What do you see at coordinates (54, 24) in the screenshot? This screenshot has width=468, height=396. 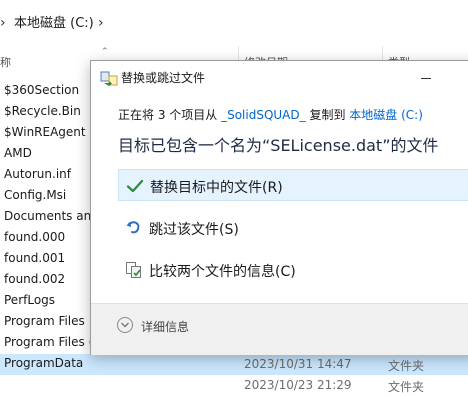 I see `breadcrumb-location: 本地磁盘 (C:)` at bounding box center [54, 24].